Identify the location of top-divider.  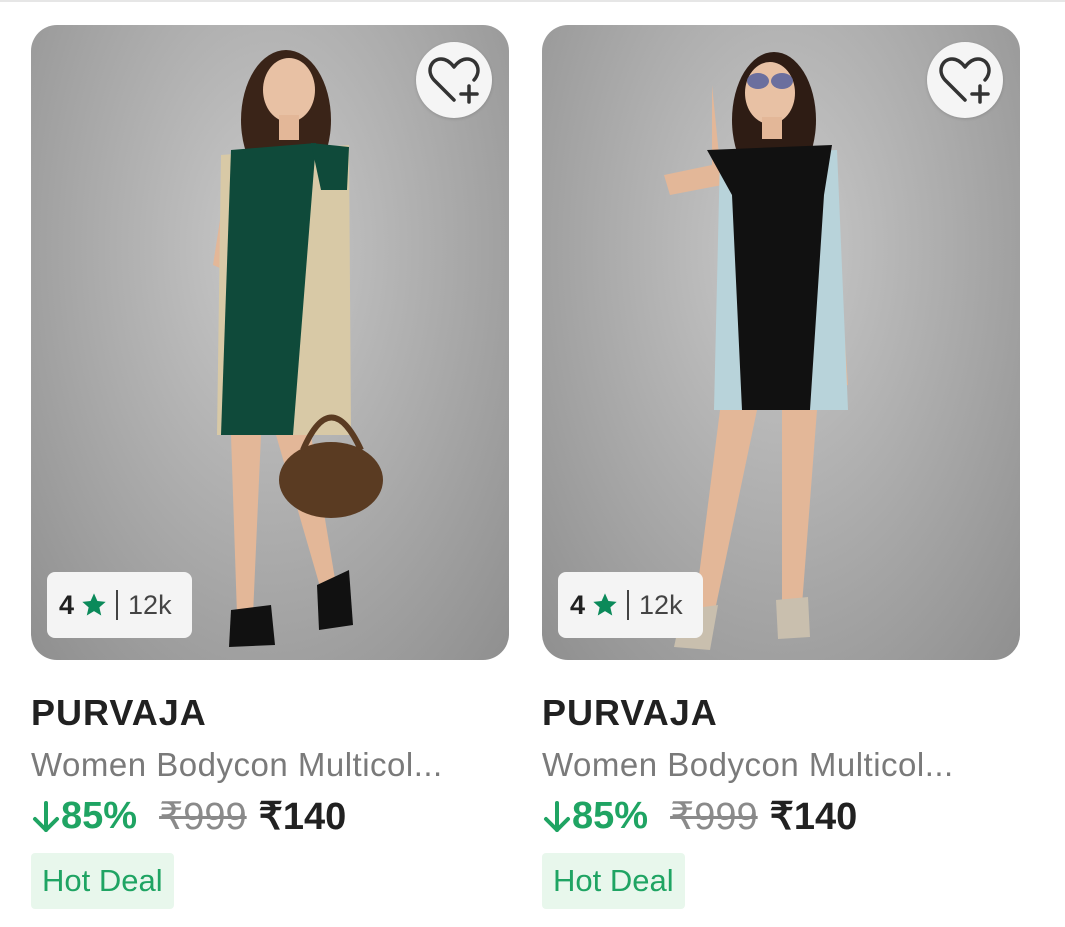
(532, 1).